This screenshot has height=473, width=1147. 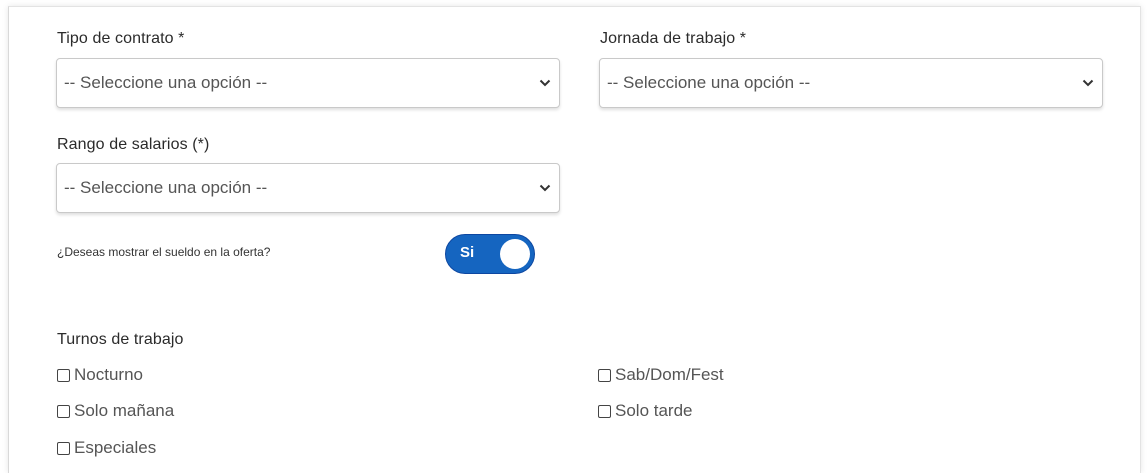 I want to click on shift-option-sab-dom-fest: Sab/Dom/Fest, so click(x=661, y=375).